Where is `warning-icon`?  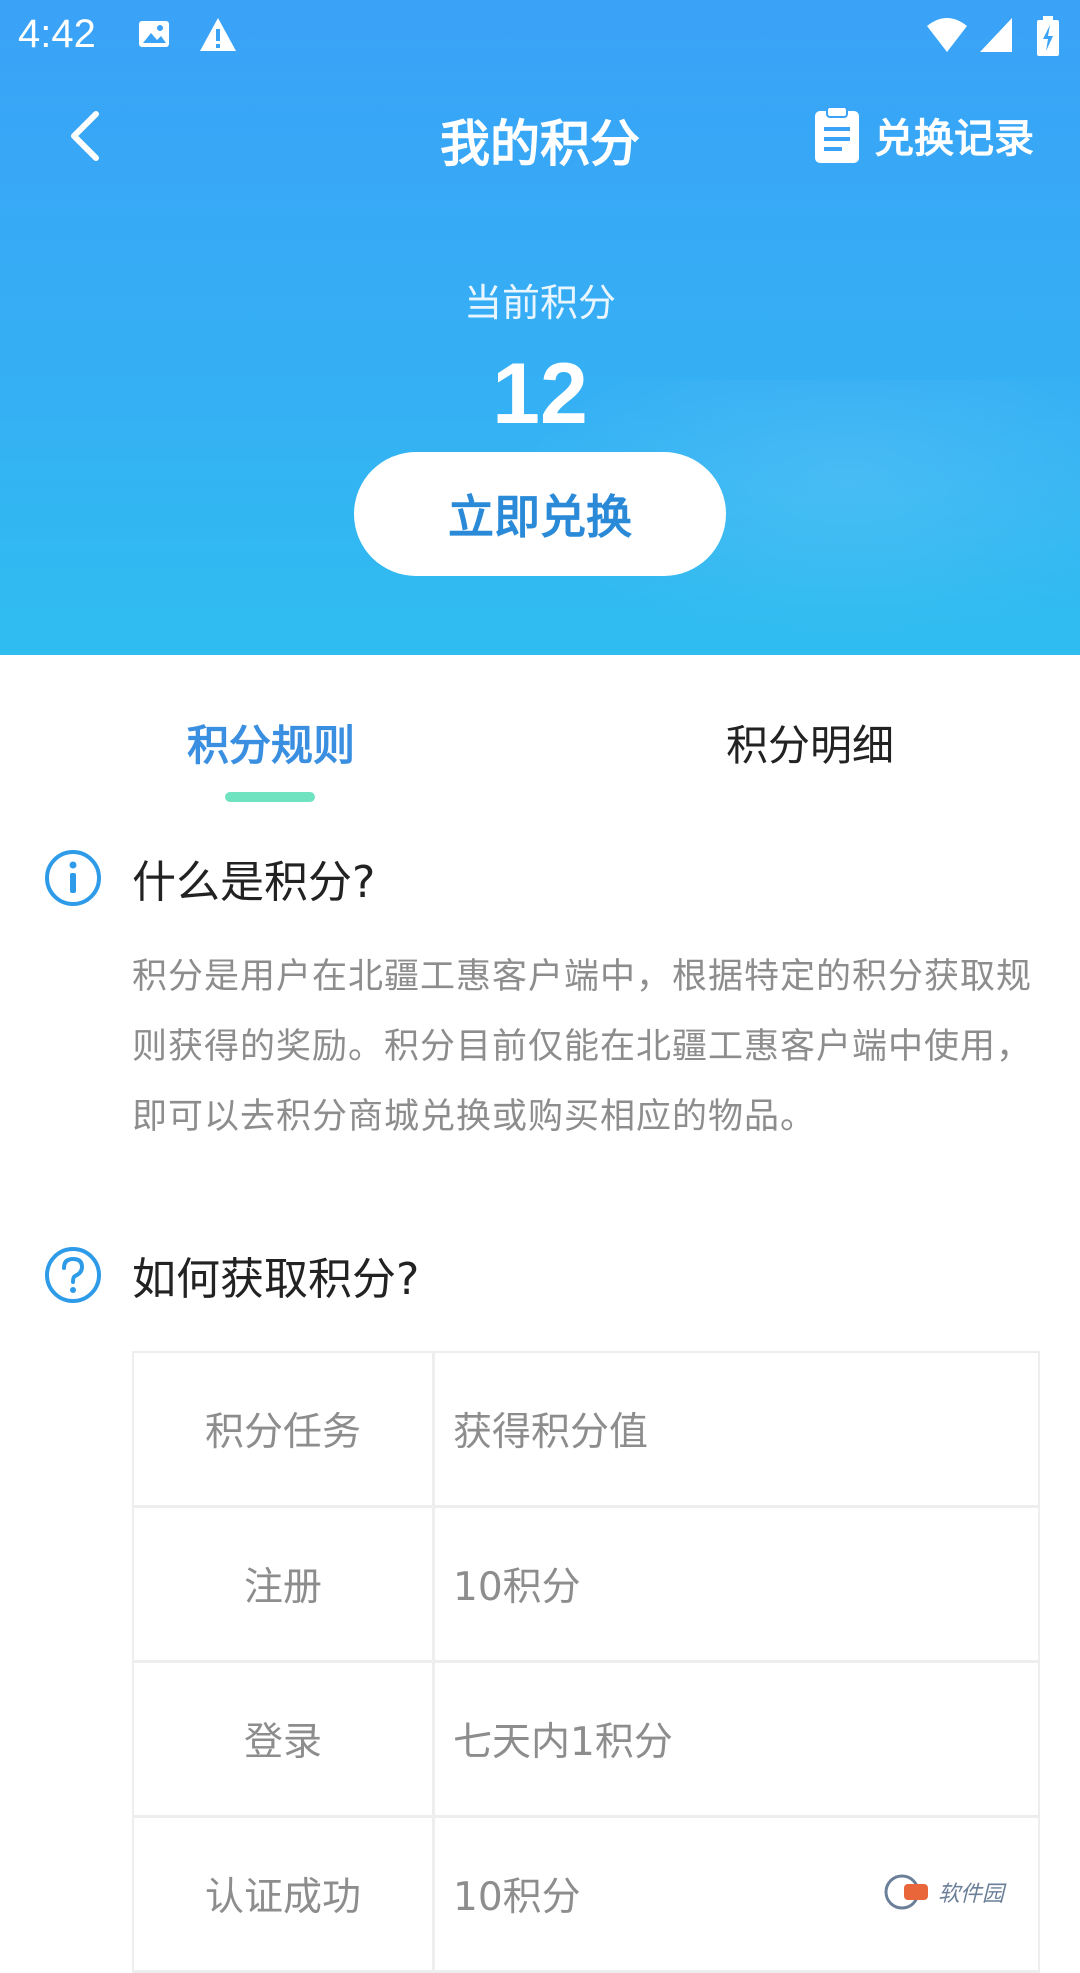
warning-icon is located at coordinates (218, 37).